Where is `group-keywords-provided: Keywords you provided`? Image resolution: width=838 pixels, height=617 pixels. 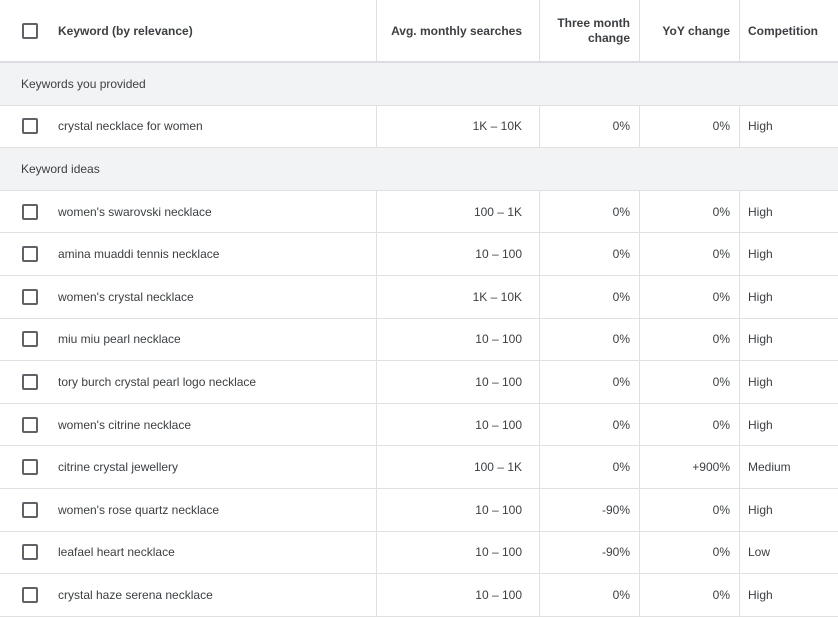
group-keywords-provided: Keywords you provided is located at coordinates (419, 84).